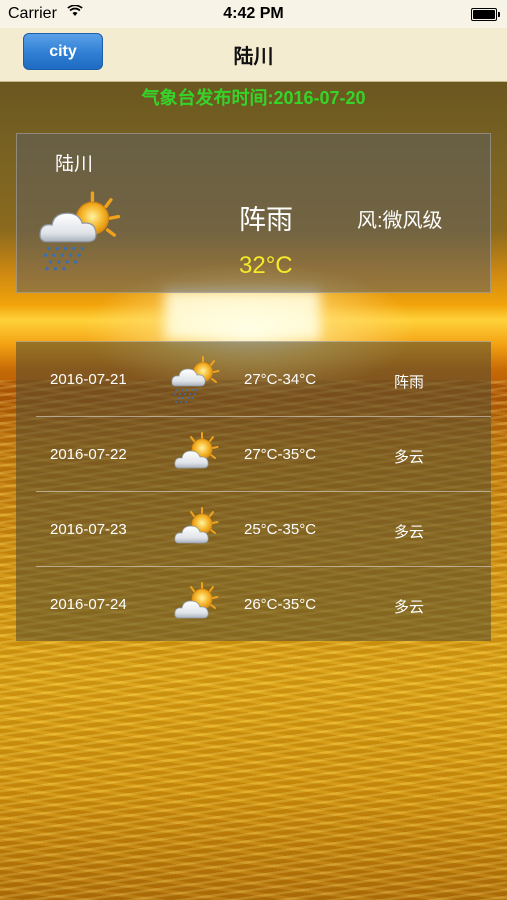  Describe the element at coordinates (266, 265) in the screenshot. I see `current-temperature: 32°C` at that location.